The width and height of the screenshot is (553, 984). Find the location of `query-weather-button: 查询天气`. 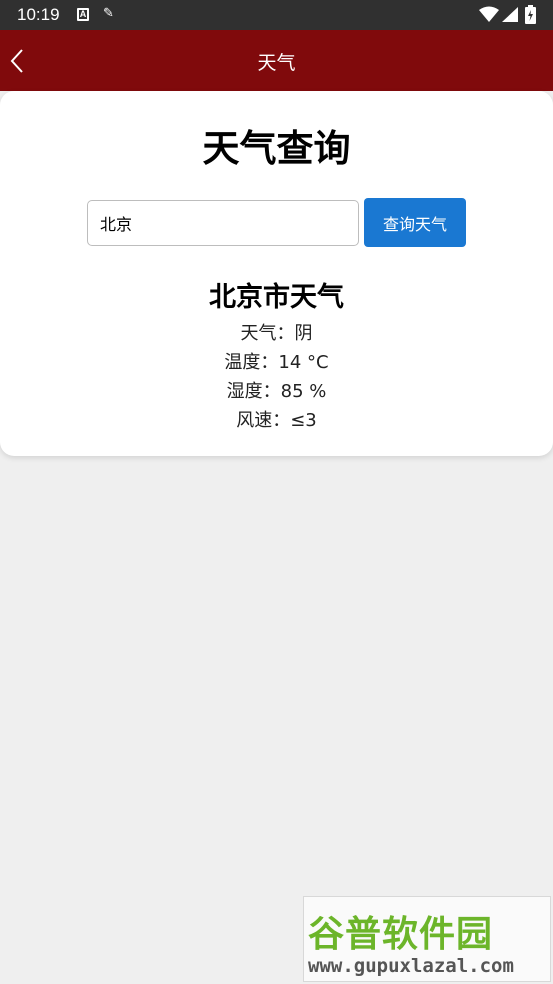

query-weather-button: 查询天气 is located at coordinates (415, 222).